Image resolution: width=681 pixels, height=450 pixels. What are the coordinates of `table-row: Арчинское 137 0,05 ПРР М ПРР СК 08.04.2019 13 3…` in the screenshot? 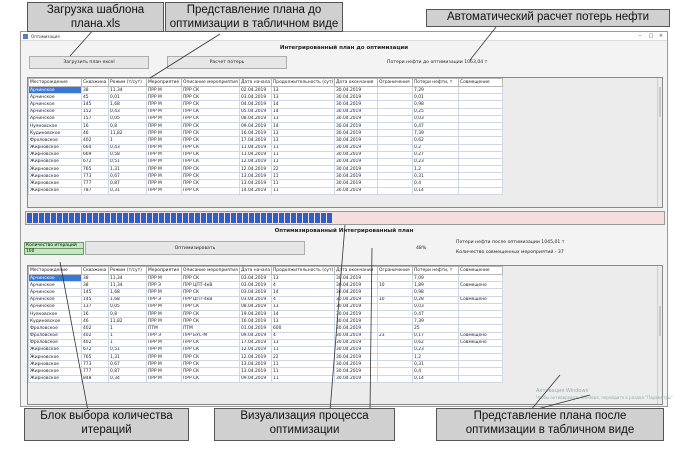 It's located at (265, 306).